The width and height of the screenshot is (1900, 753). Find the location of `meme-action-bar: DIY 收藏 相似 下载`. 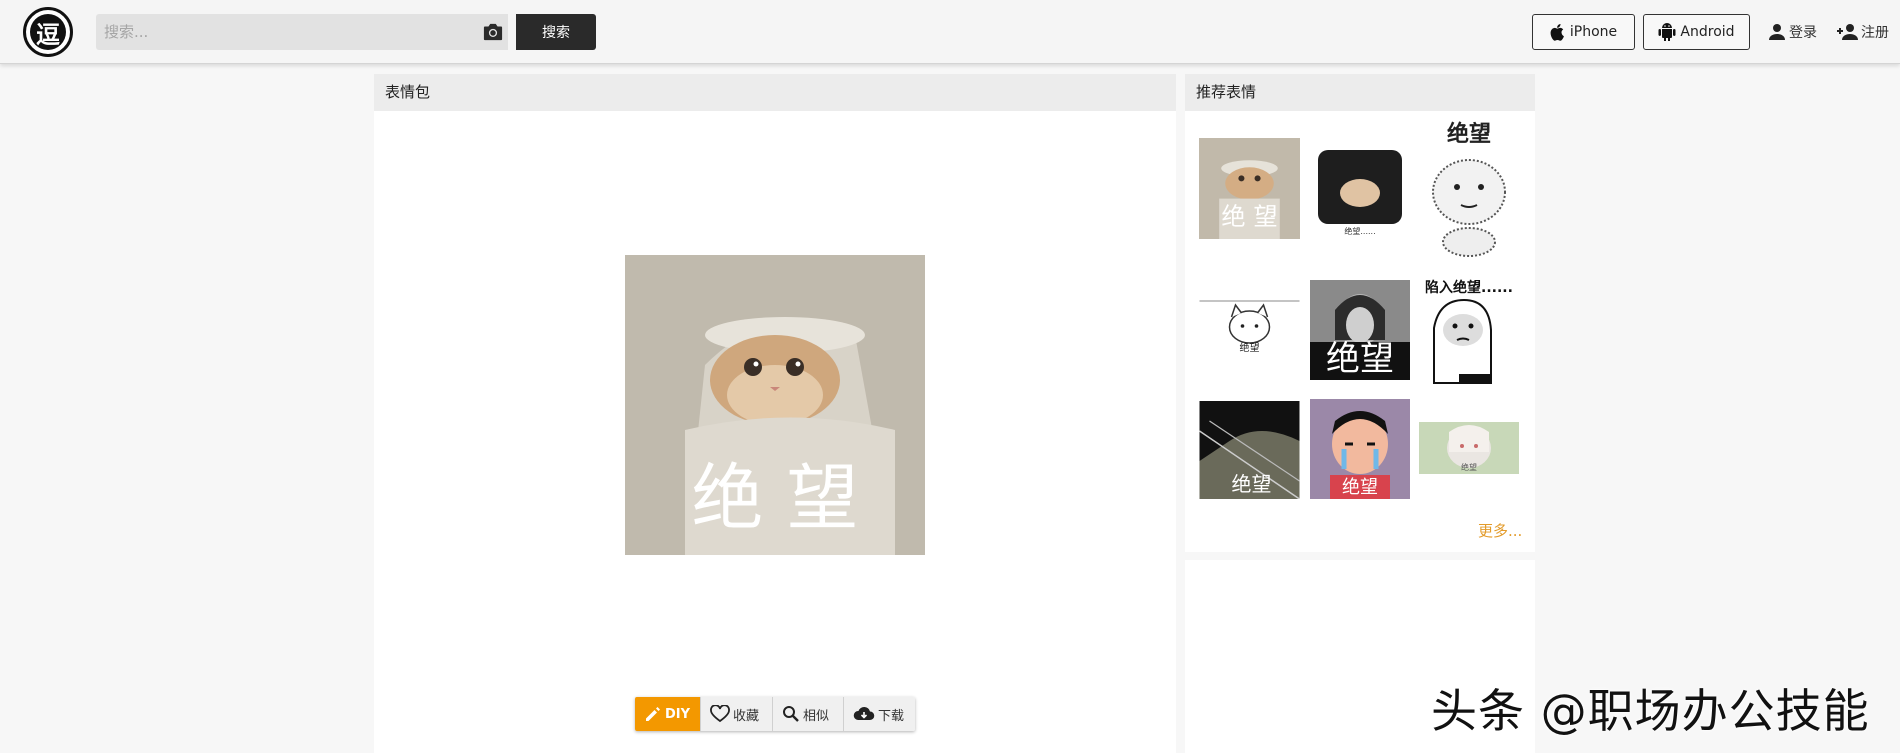

meme-action-bar: DIY 收藏 相似 下载 is located at coordinates (775, 714).